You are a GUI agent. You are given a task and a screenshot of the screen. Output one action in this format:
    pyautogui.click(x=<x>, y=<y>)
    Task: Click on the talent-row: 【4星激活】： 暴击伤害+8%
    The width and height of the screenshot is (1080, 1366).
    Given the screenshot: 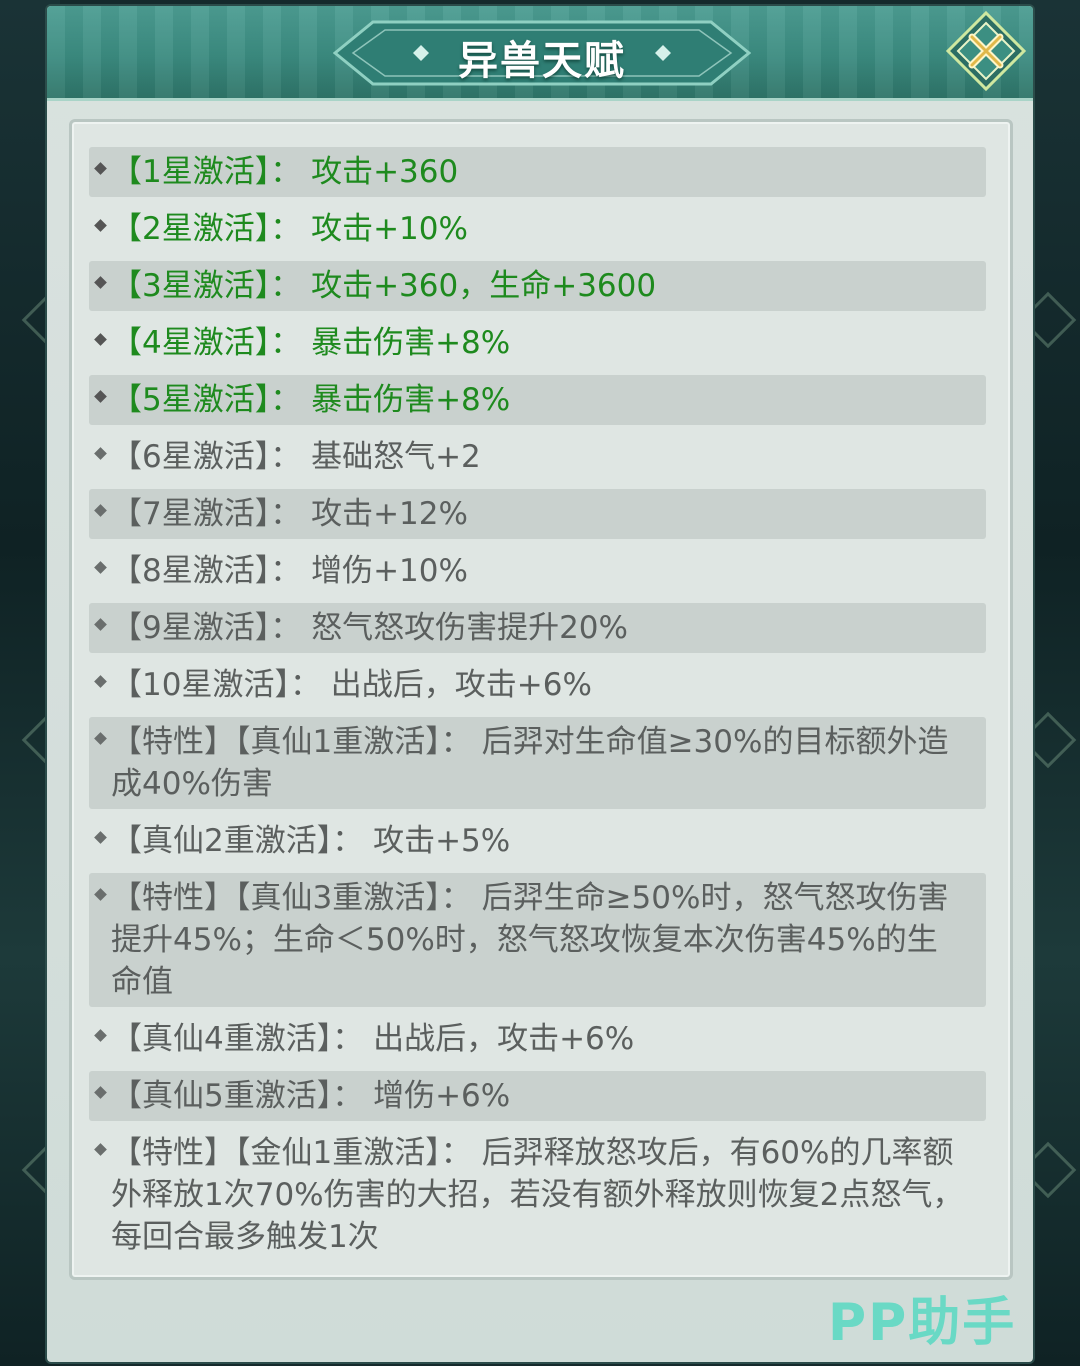 What is the action you would take?
    pyautogui.click(x=537, y=343)
    